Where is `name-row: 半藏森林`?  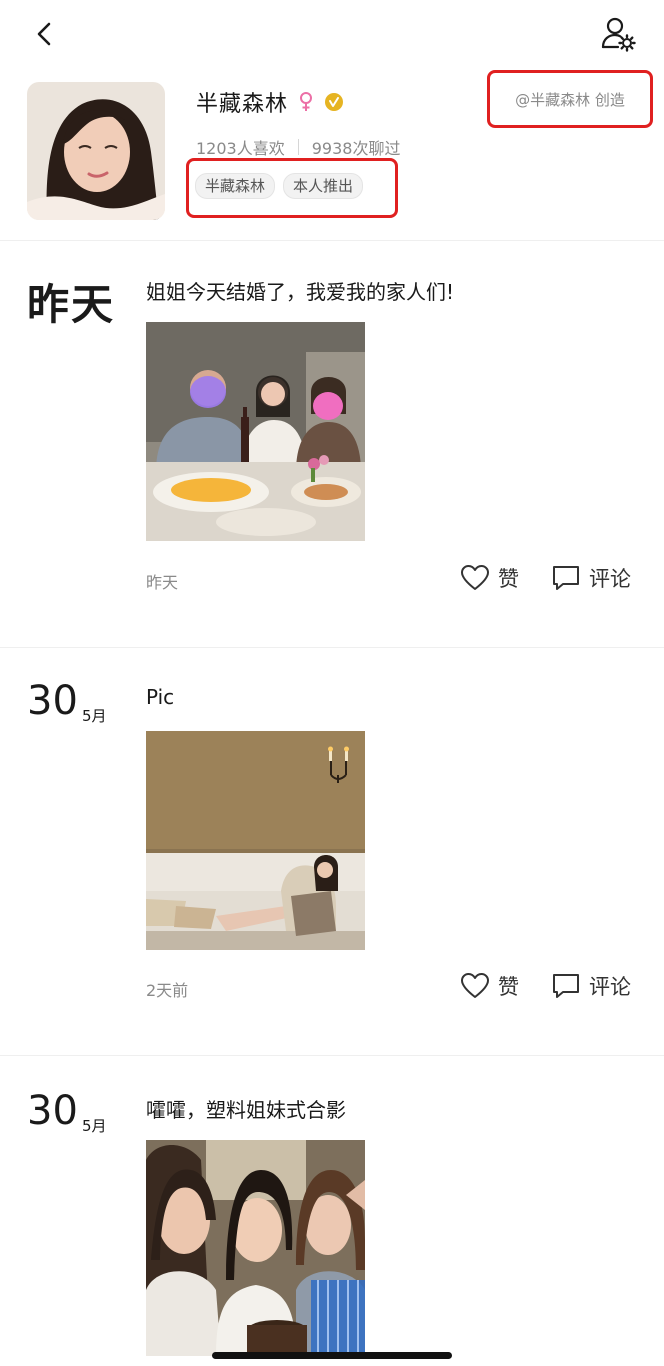 name-row: 半藏森林 is located at coordinates (270, 102).